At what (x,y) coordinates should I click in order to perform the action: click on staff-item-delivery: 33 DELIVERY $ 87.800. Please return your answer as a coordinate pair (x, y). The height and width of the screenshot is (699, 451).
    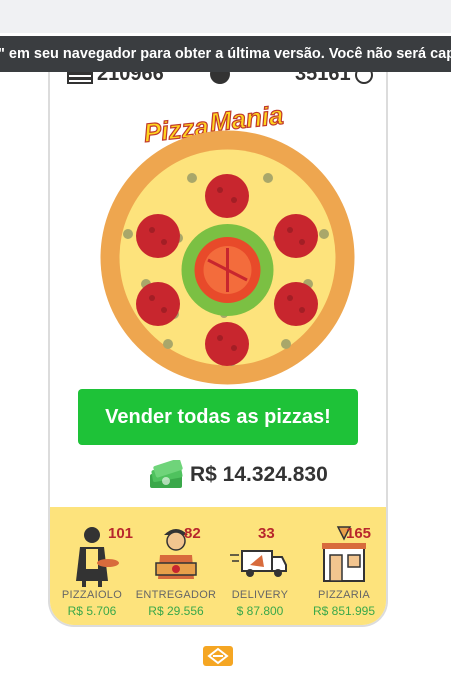
    Looking at the image, I should click on (260, 566).